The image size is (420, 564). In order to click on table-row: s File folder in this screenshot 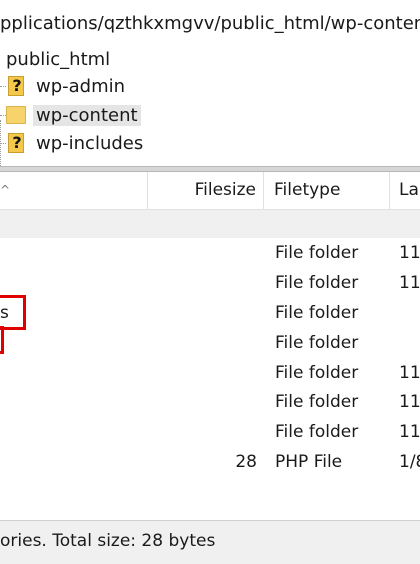, I will do `click(210, 312)`.